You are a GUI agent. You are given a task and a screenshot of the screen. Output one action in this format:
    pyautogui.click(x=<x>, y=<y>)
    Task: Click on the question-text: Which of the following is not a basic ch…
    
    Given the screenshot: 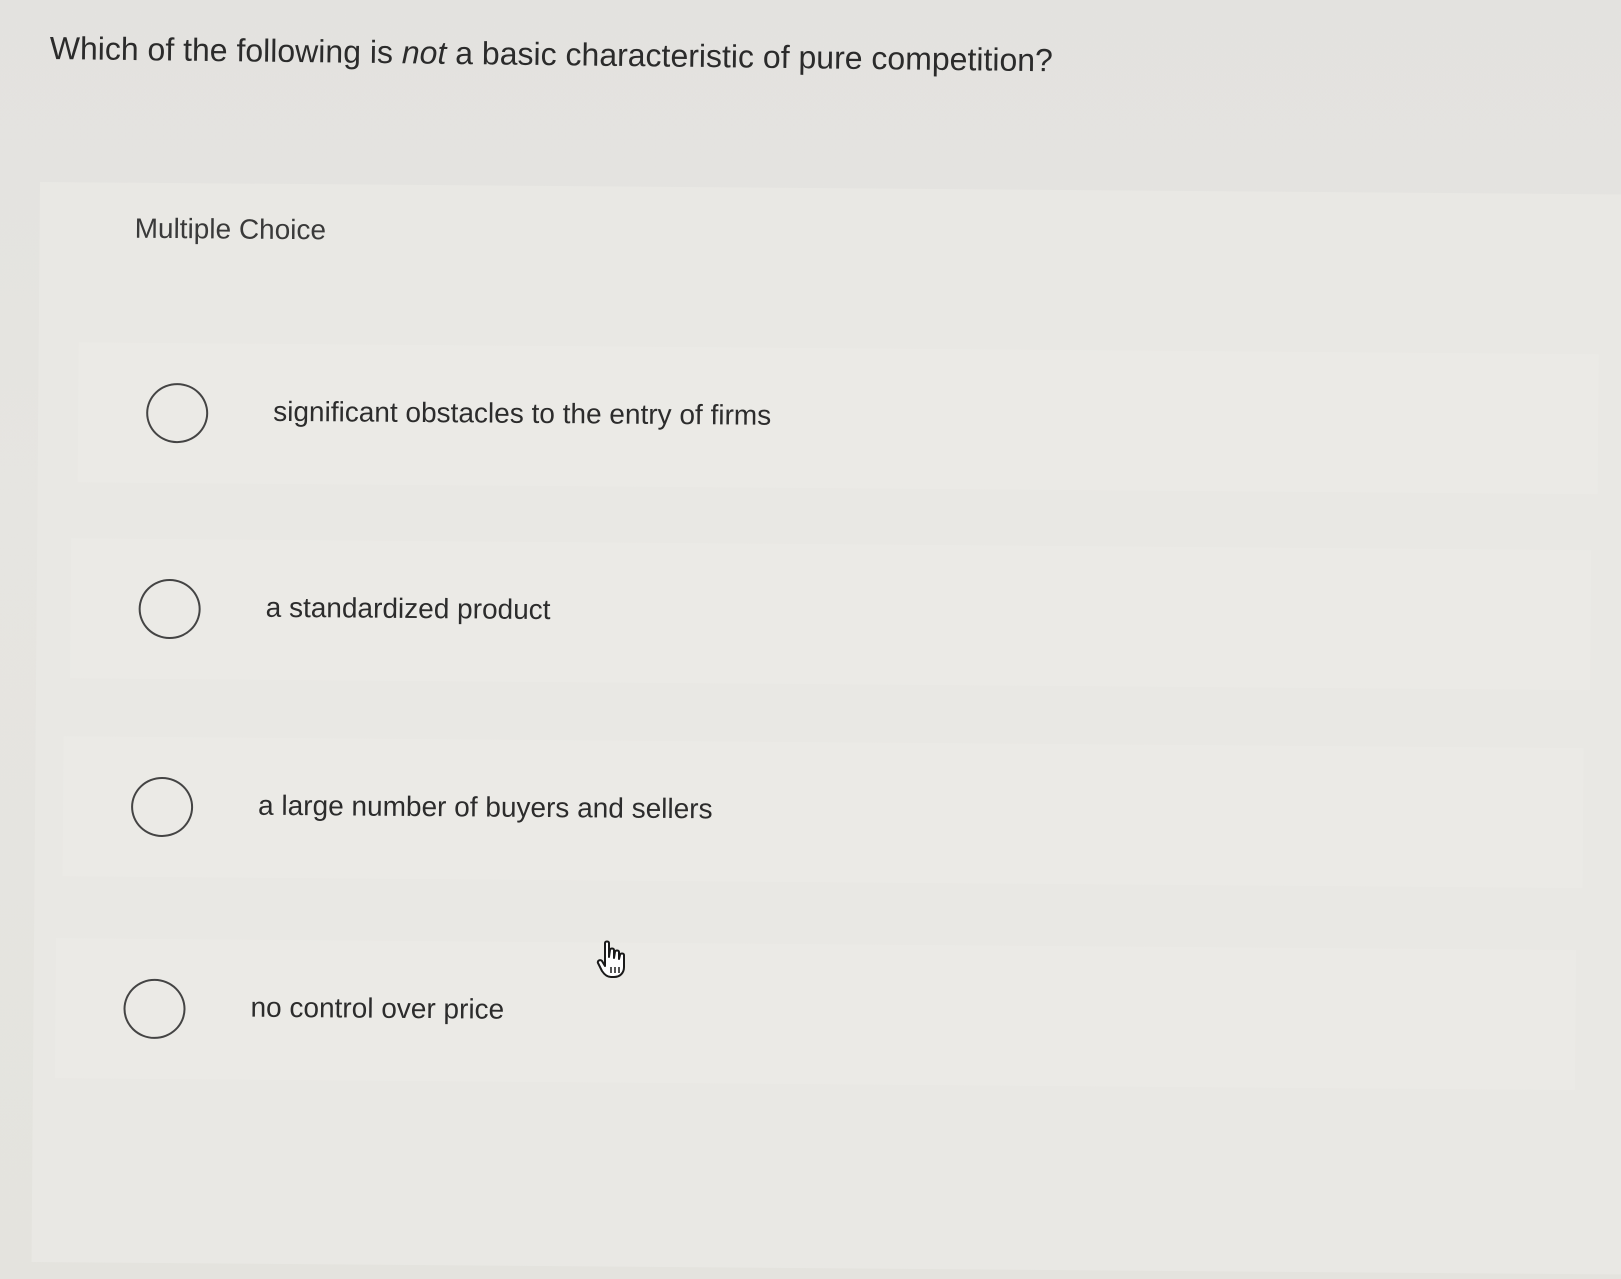 What is the action you would take?
    pyautogui.click(x=552, y=54)
    